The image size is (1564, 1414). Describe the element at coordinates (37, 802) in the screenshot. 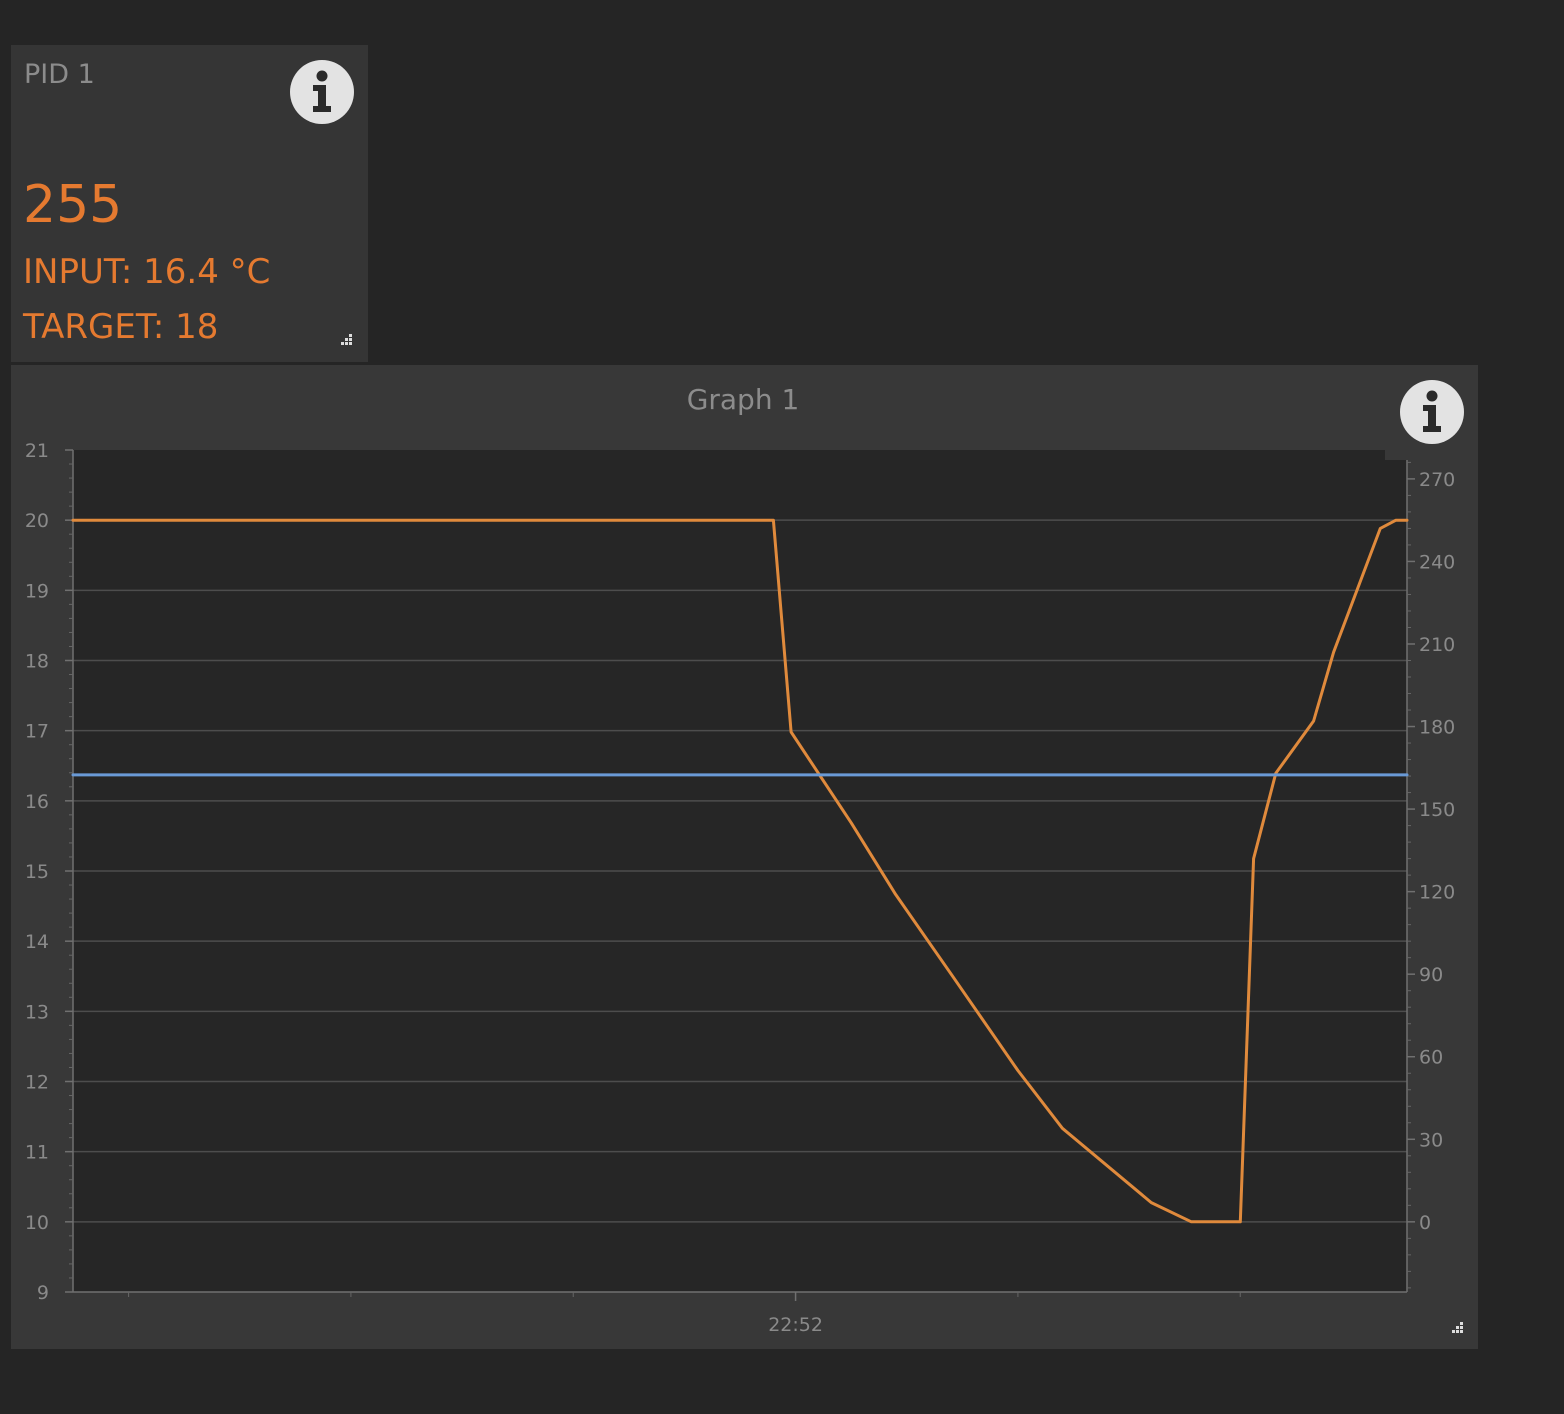

I see `y-left-tick-label: 16` at that location.